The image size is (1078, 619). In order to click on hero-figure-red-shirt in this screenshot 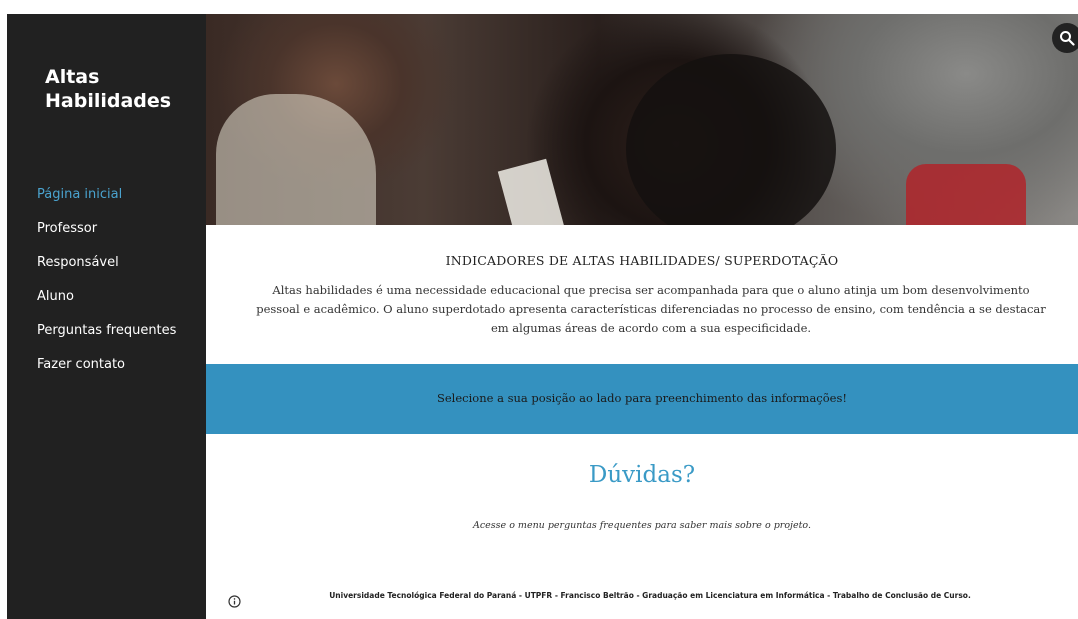, I will do `click(966, 194)`.